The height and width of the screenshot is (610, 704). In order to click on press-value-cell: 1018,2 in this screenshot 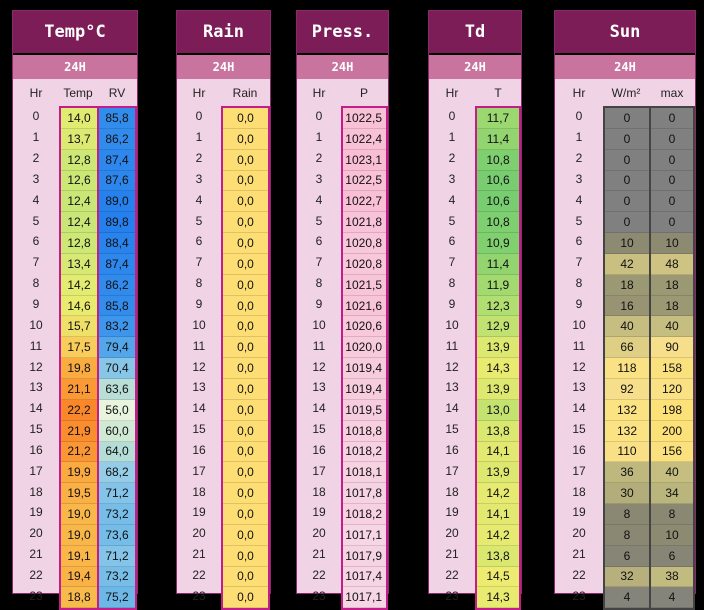, I will do `click(364, 452)`.